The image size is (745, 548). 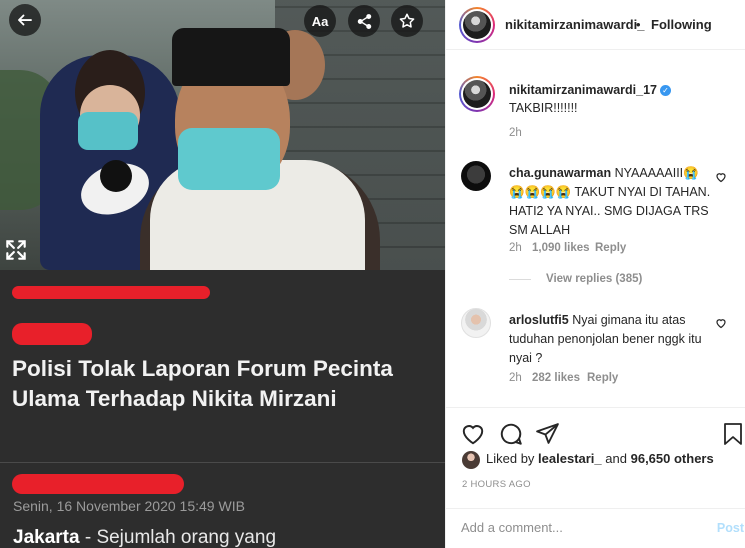 What do you see at coordinates (520, 279) in the screenshot?
I see `view-replies-line` at bounding box center [520, 279].